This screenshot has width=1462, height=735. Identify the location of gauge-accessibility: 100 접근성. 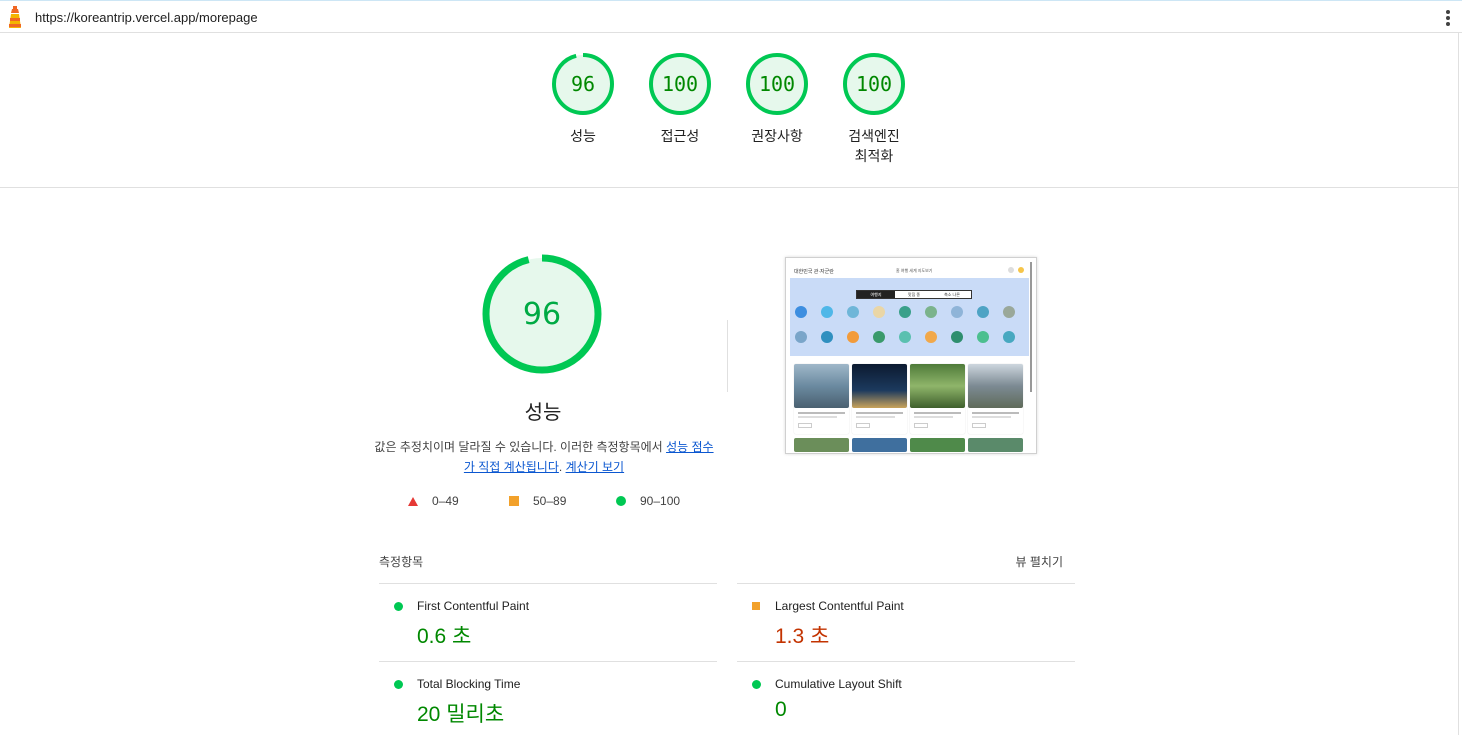
(680, 99).